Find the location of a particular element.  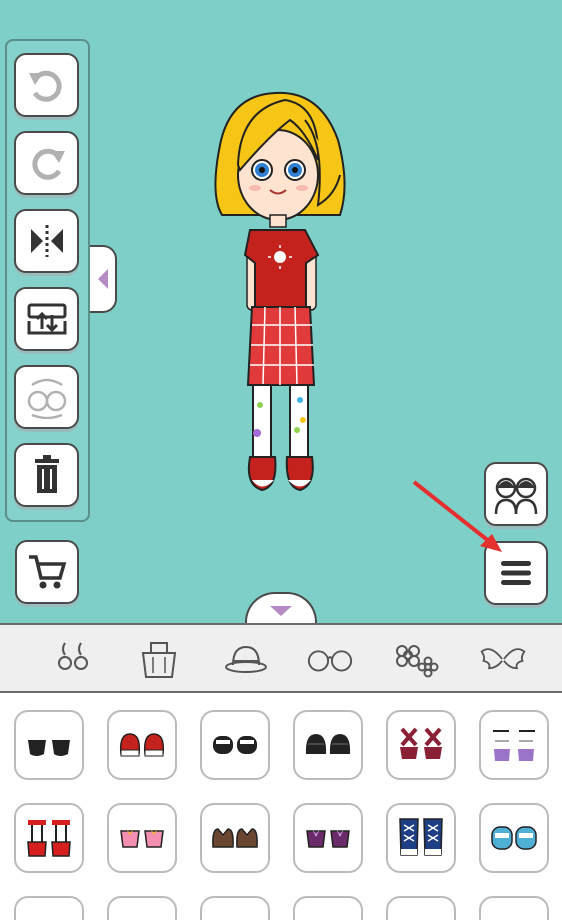

hat-icon is located at coordinates (246, 659).